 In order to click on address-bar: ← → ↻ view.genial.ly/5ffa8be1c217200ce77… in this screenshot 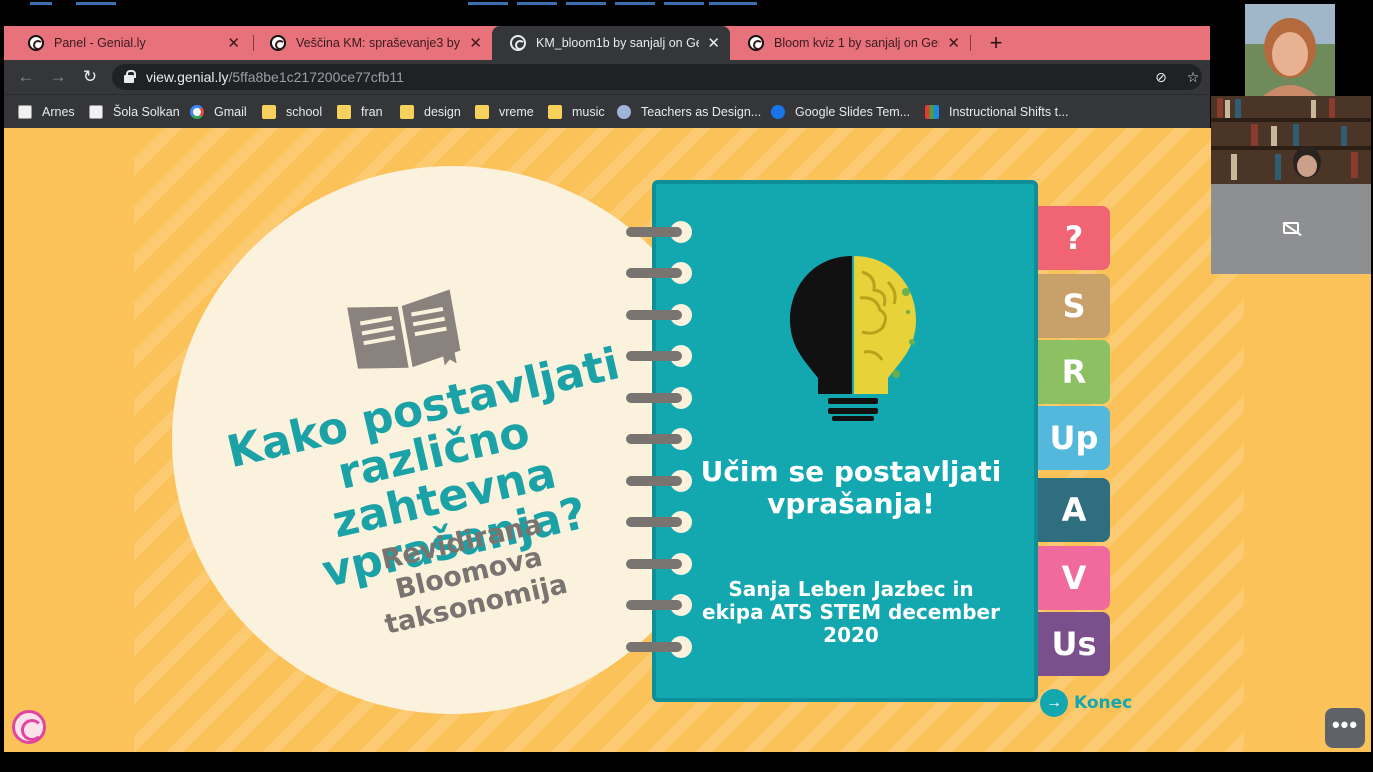, I will do `click(607, 77)`.